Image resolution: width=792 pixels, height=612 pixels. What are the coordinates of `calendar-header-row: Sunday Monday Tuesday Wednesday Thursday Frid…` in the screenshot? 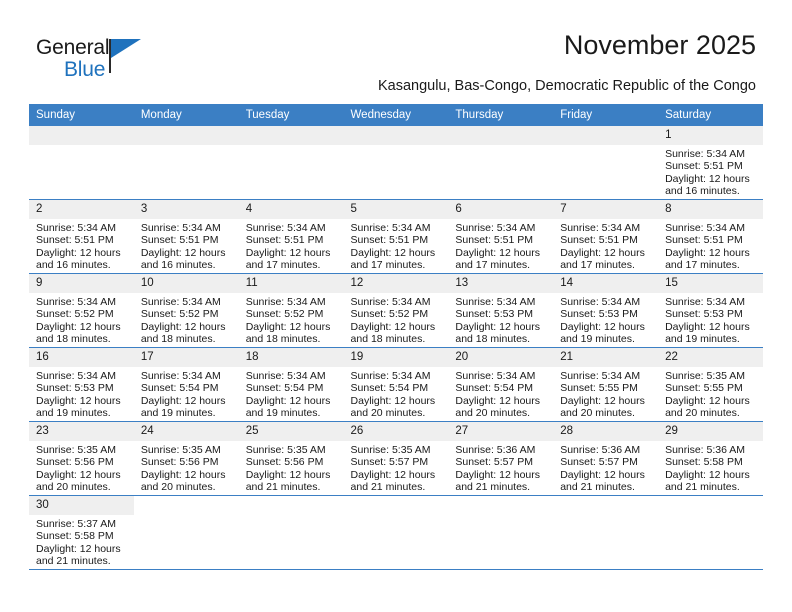 It's located at (396, 115).